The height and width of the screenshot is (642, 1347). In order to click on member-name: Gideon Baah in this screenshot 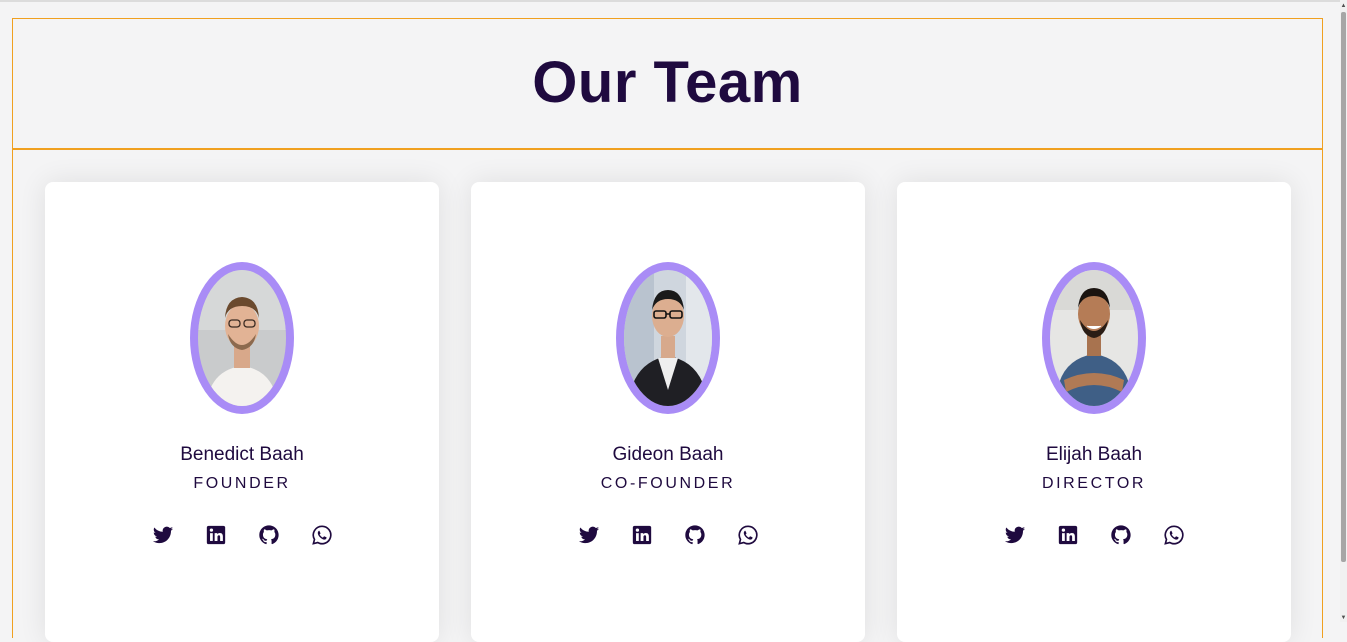, I will do `click(668, 454)`.